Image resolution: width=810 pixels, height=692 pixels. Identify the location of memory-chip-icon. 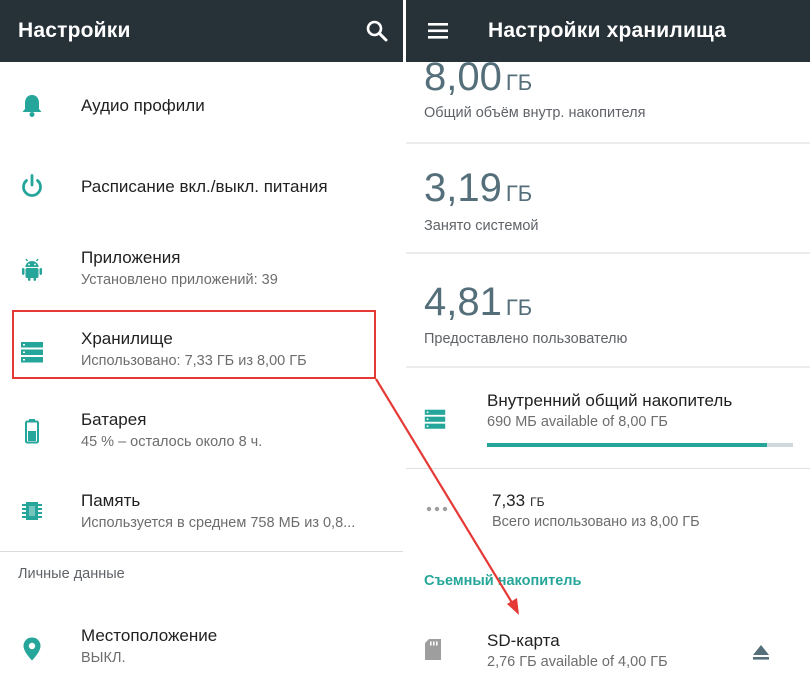
(32, 511).